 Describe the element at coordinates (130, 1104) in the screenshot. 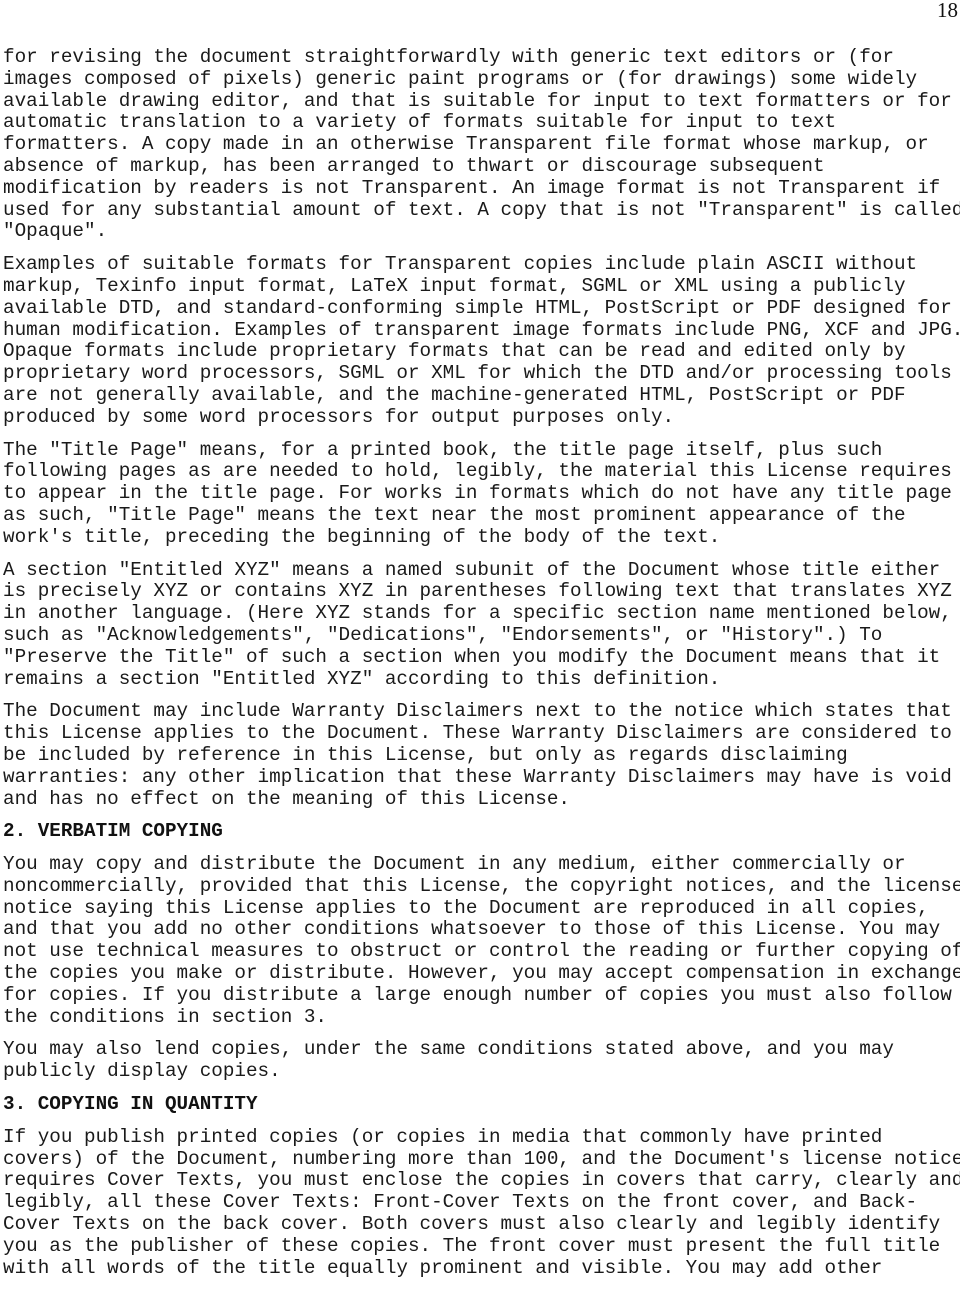

I see `section-heading: 3. COPYING IN QUANTITY` at that location.